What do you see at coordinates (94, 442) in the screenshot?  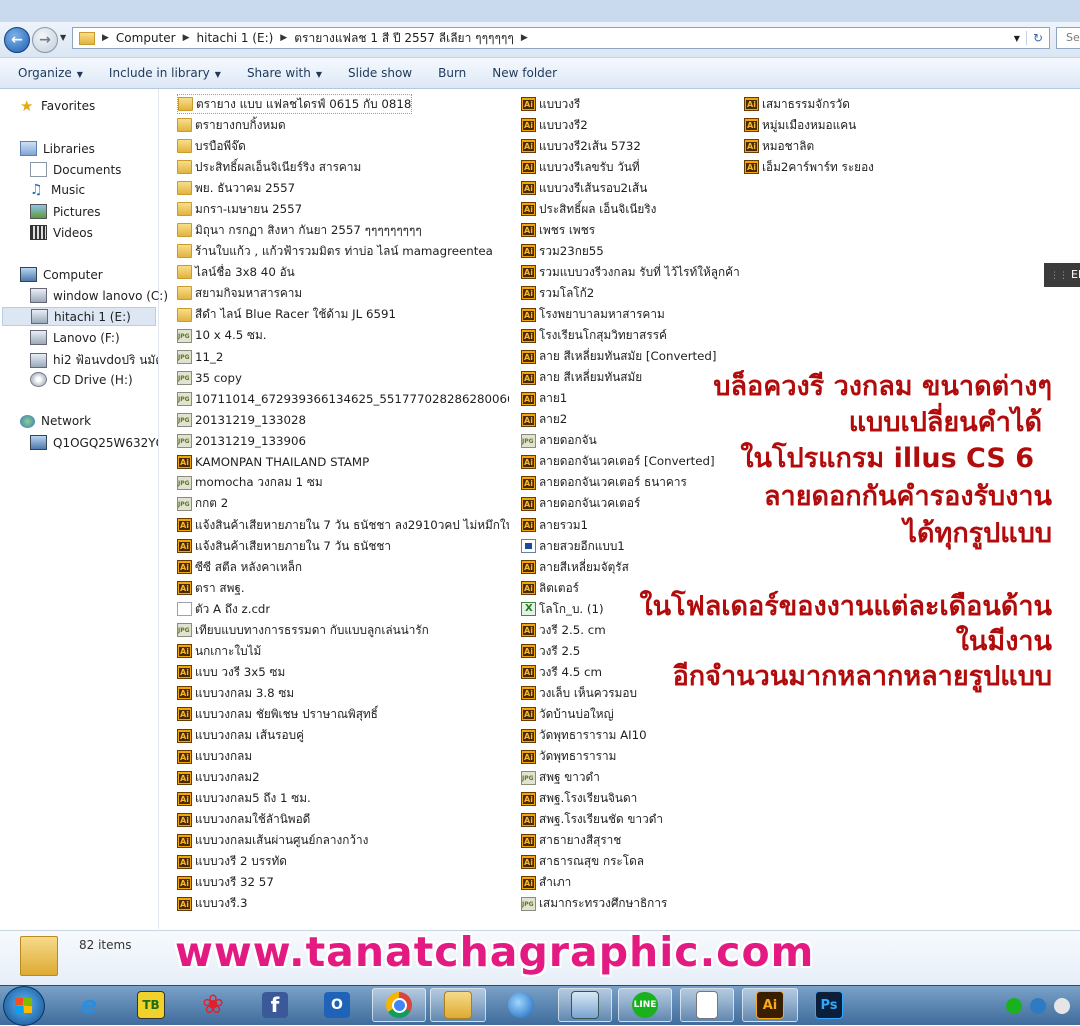 I see `nav-network-pc: Q1OGQ25W632YQN` at bounding box center [94, 442].